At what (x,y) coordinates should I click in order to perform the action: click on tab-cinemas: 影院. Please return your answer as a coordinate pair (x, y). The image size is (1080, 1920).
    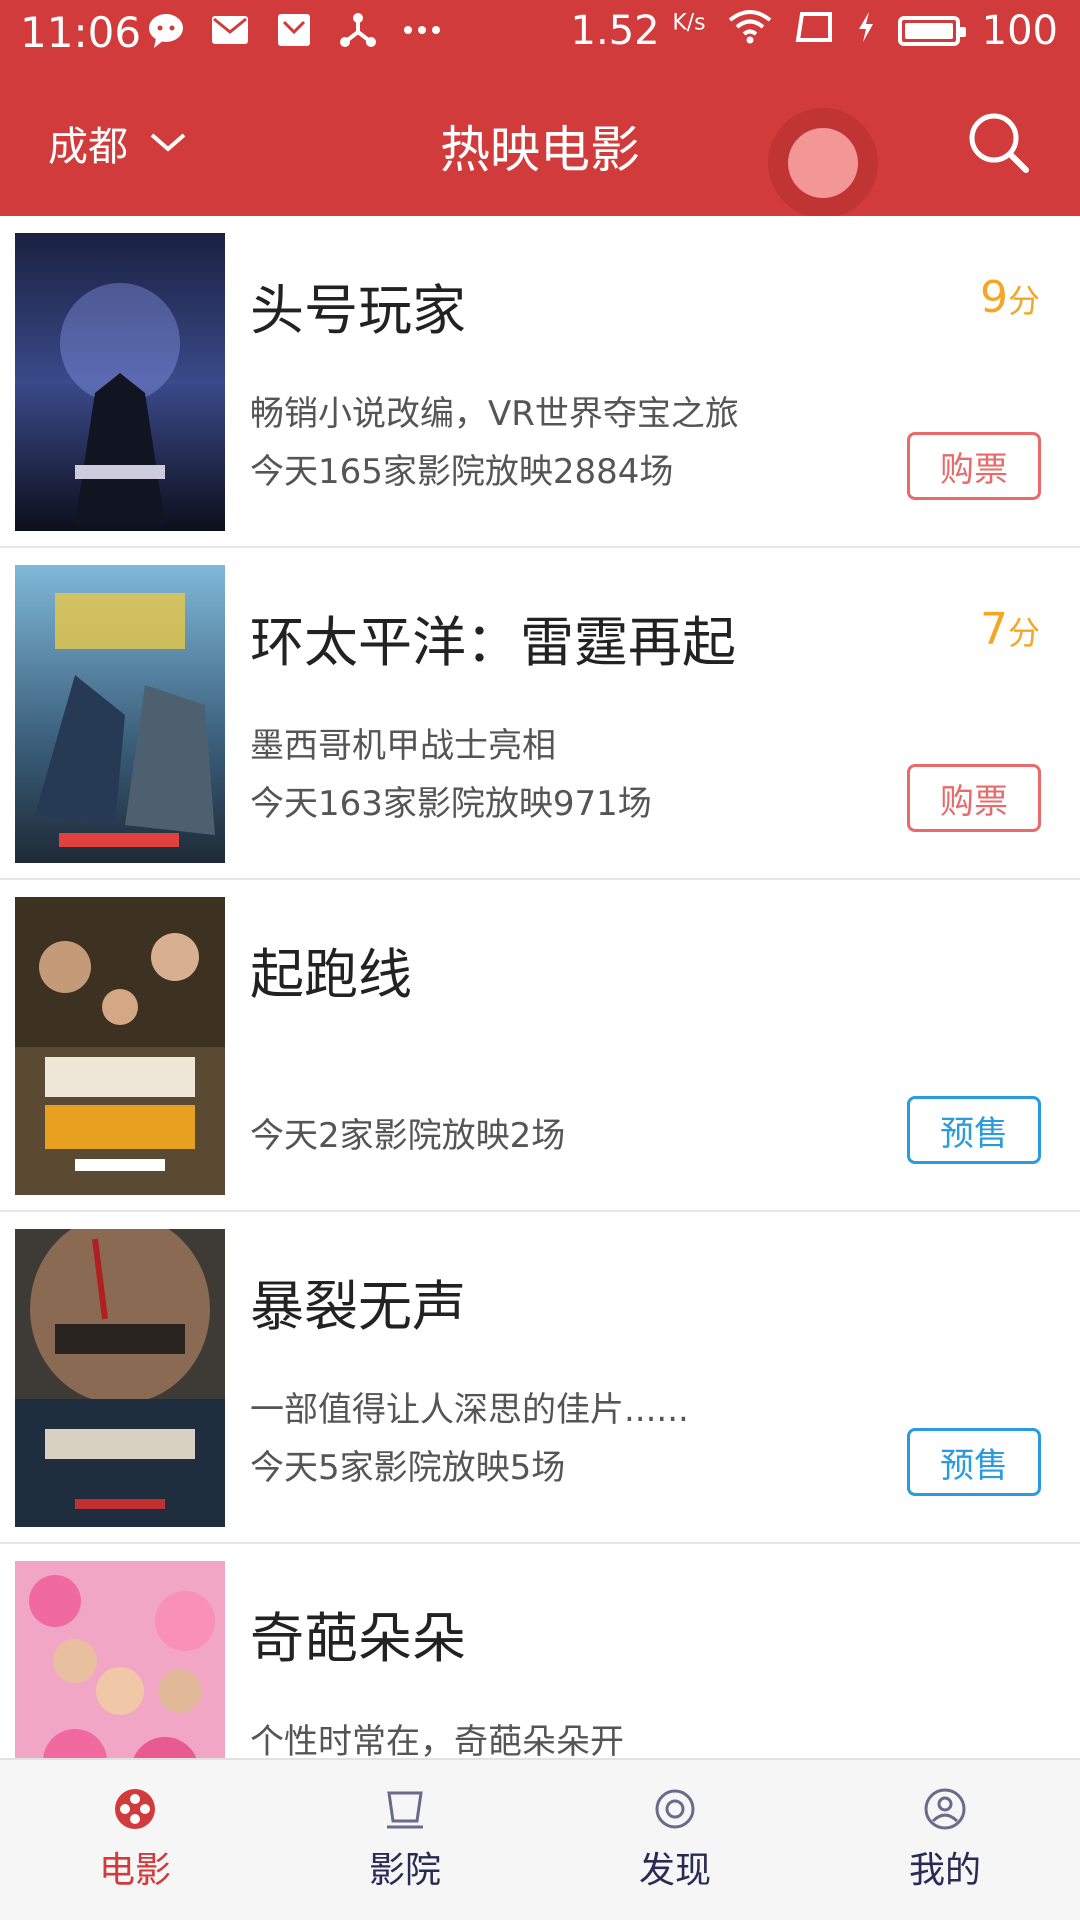
    Looking at the image, I should click on (405, 1840).